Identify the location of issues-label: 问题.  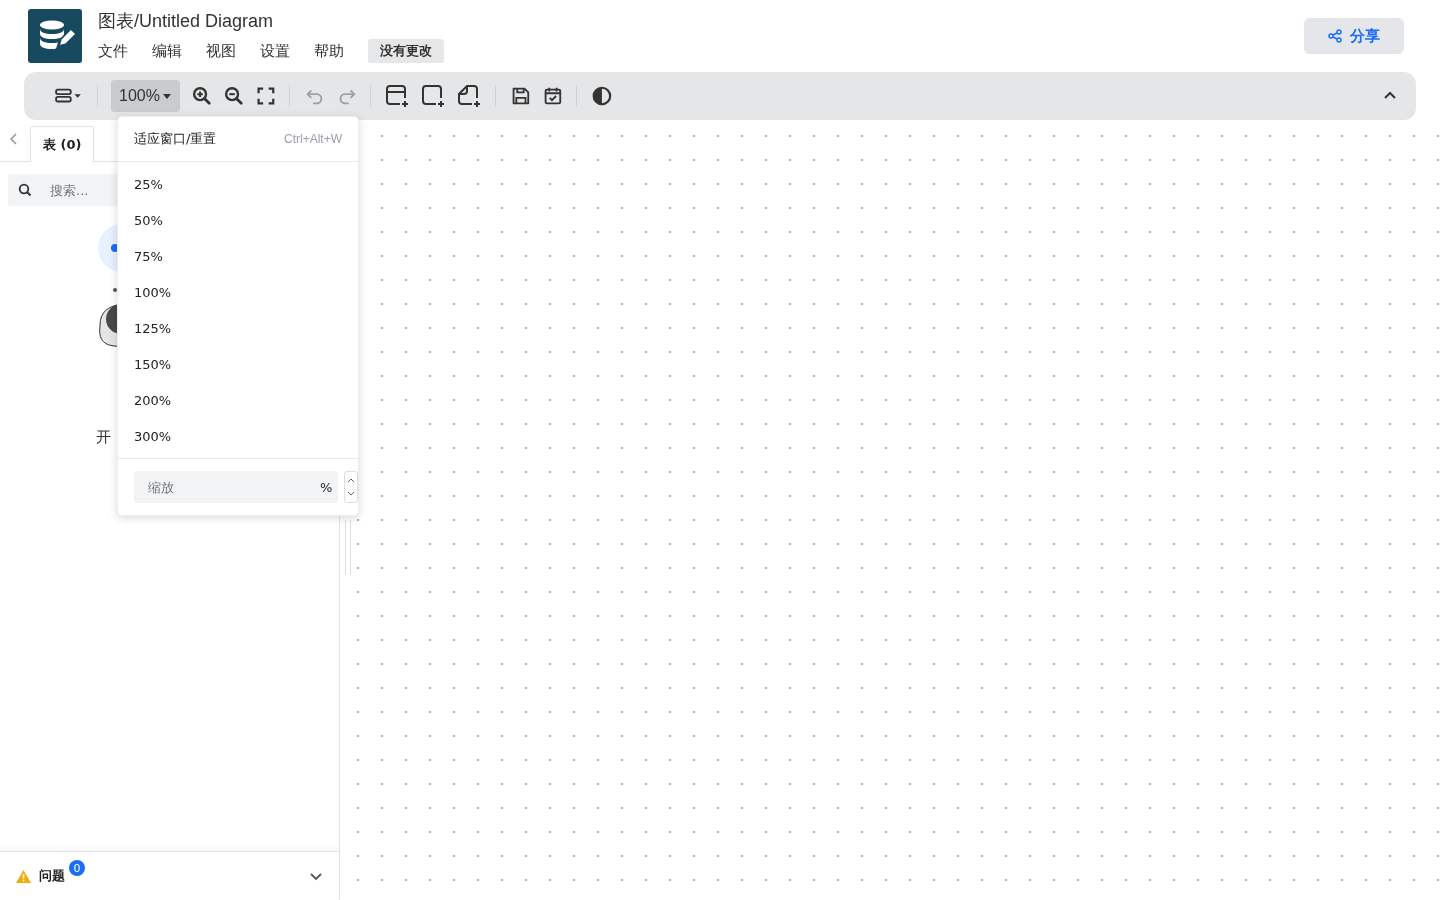
(52, 876).